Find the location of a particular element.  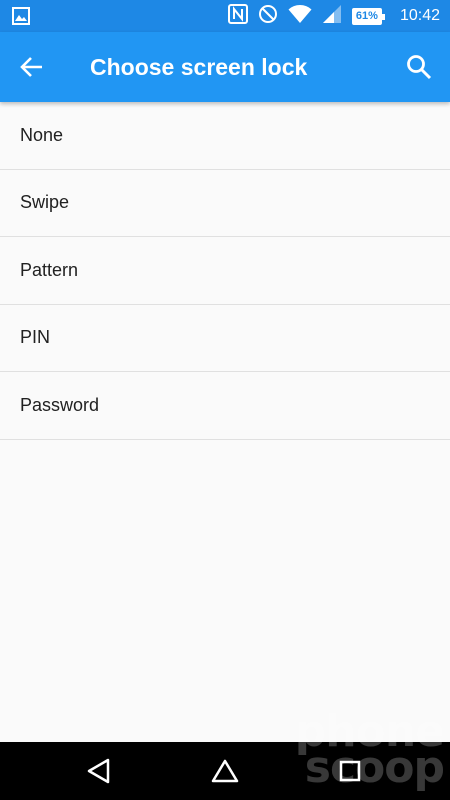

search-icon is located at coordinates (419, 67).